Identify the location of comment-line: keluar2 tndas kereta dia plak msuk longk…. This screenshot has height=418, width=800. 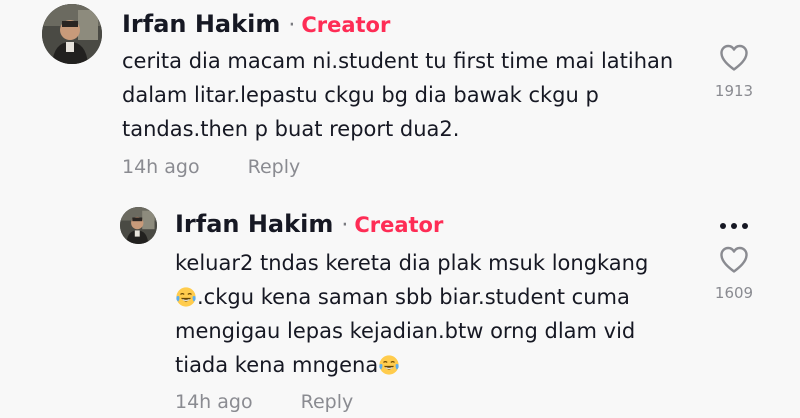
(412, 263).